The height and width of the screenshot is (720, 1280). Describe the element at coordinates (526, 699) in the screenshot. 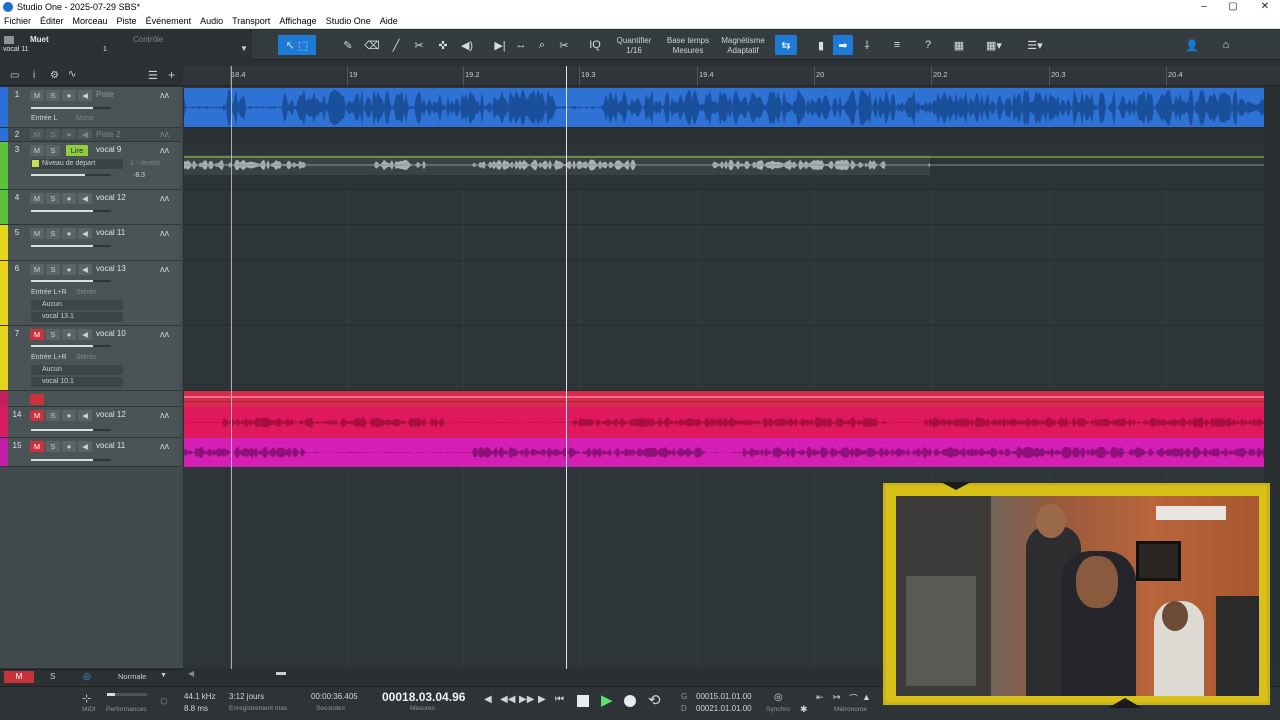

I see `fast-forward-icon: ▶▶` at that location.